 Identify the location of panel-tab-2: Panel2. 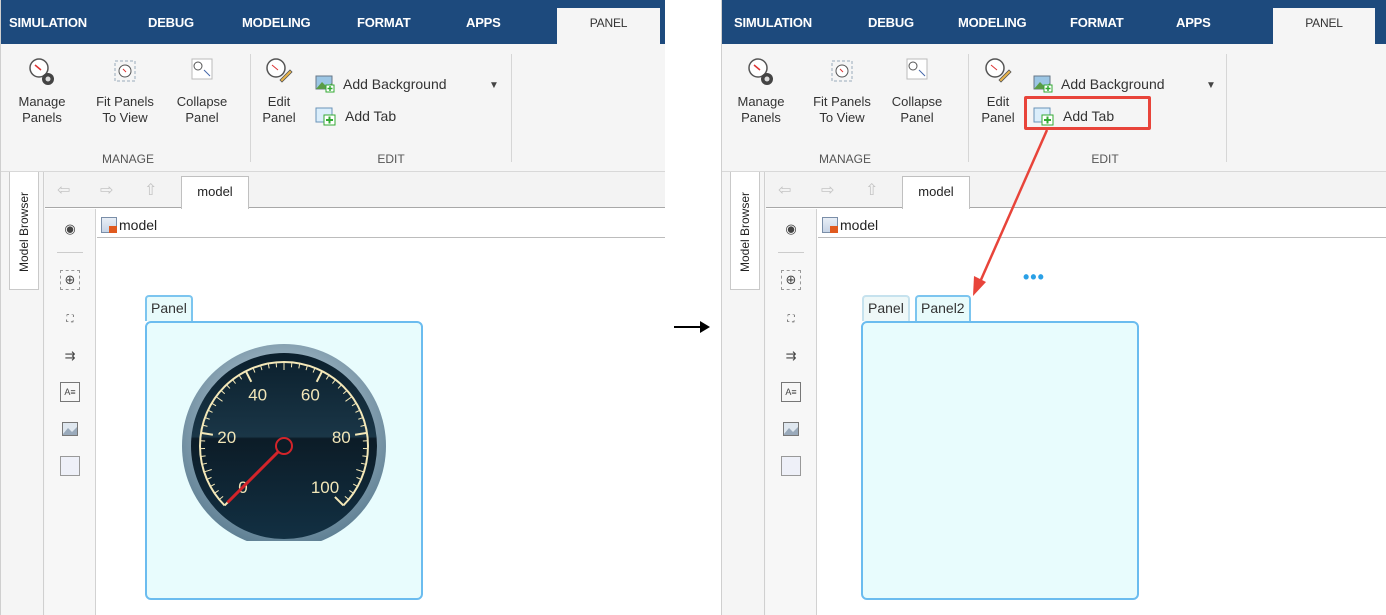
(943, 308).